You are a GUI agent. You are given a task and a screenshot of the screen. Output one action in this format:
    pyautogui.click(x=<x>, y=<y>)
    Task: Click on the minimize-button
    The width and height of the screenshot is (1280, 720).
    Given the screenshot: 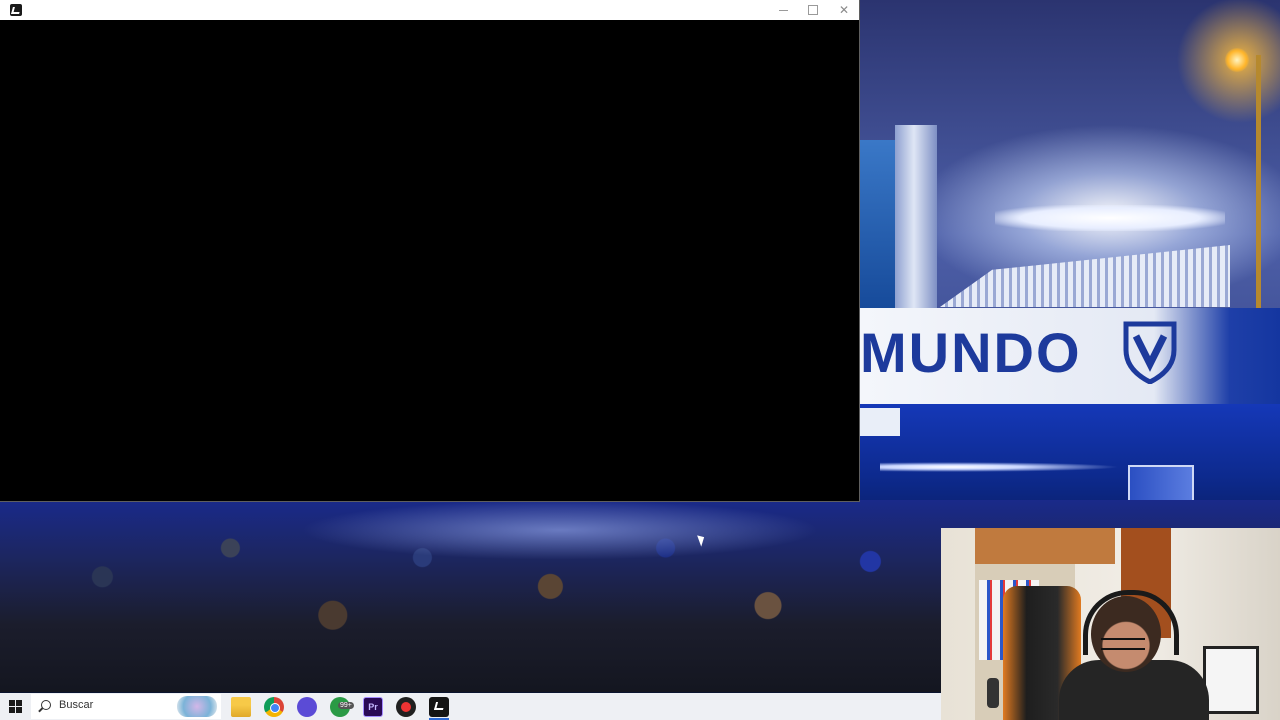 What is the action you would take?
    pyautogui.click(x=783, y=10)
    